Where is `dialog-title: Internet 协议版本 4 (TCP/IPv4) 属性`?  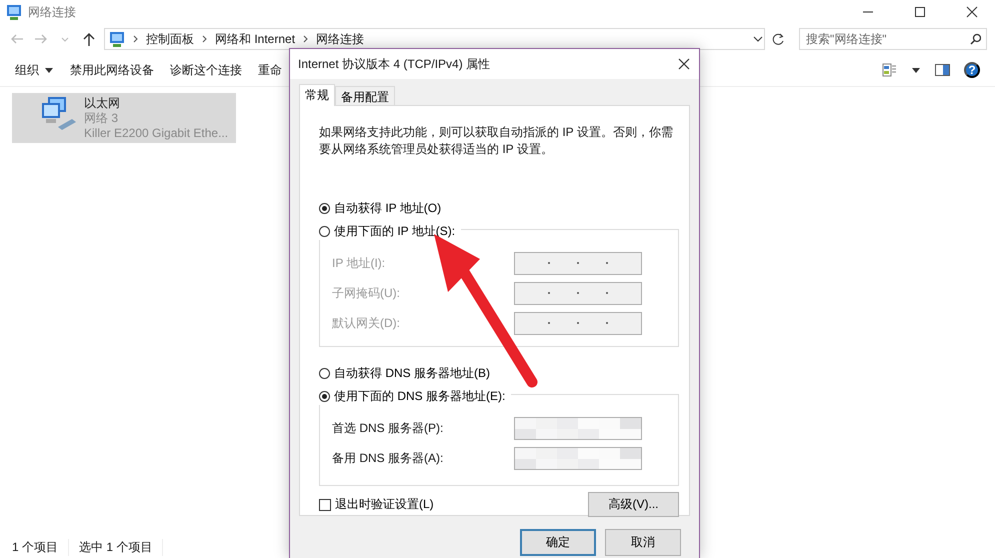 dialog-title: Internet 协议版本 4 (TCP/IPv4) 属性 is located at coordinates (394, 64).